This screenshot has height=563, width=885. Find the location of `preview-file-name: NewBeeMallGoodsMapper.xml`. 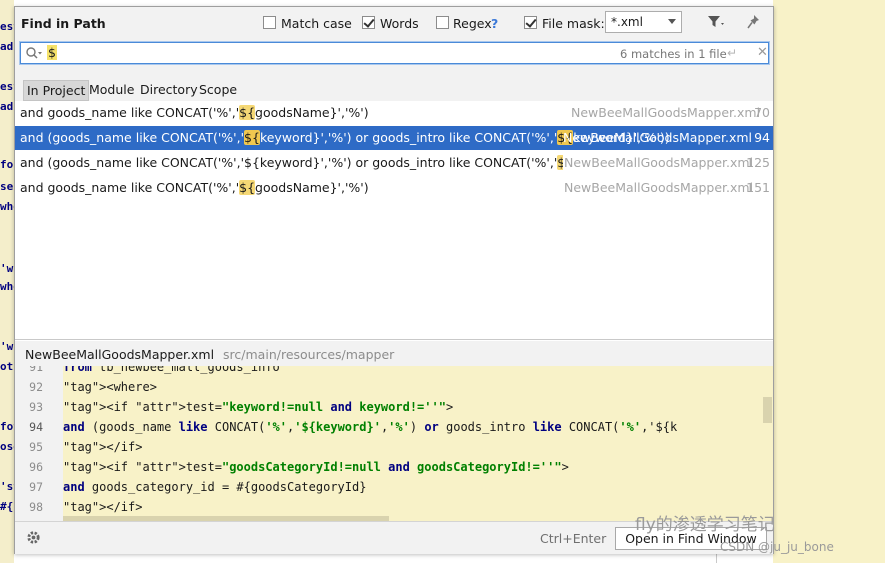

preview-file-name: NewBeeMallGoodsMapper.xml is located at coordinates (120, 354).